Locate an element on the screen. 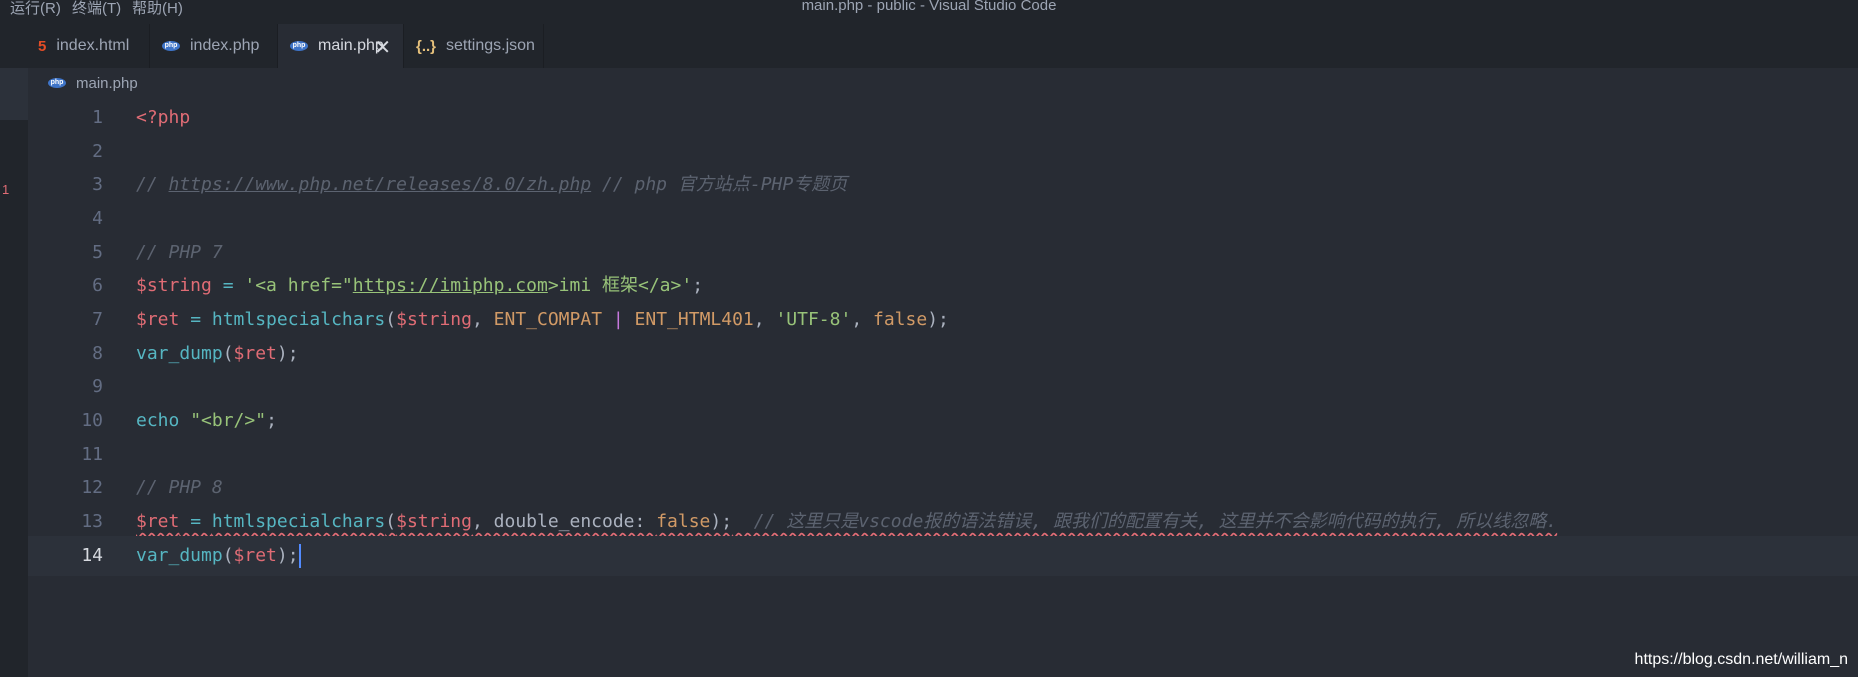  string-link: https://imiphp.com is located at coordinates (450, 285).